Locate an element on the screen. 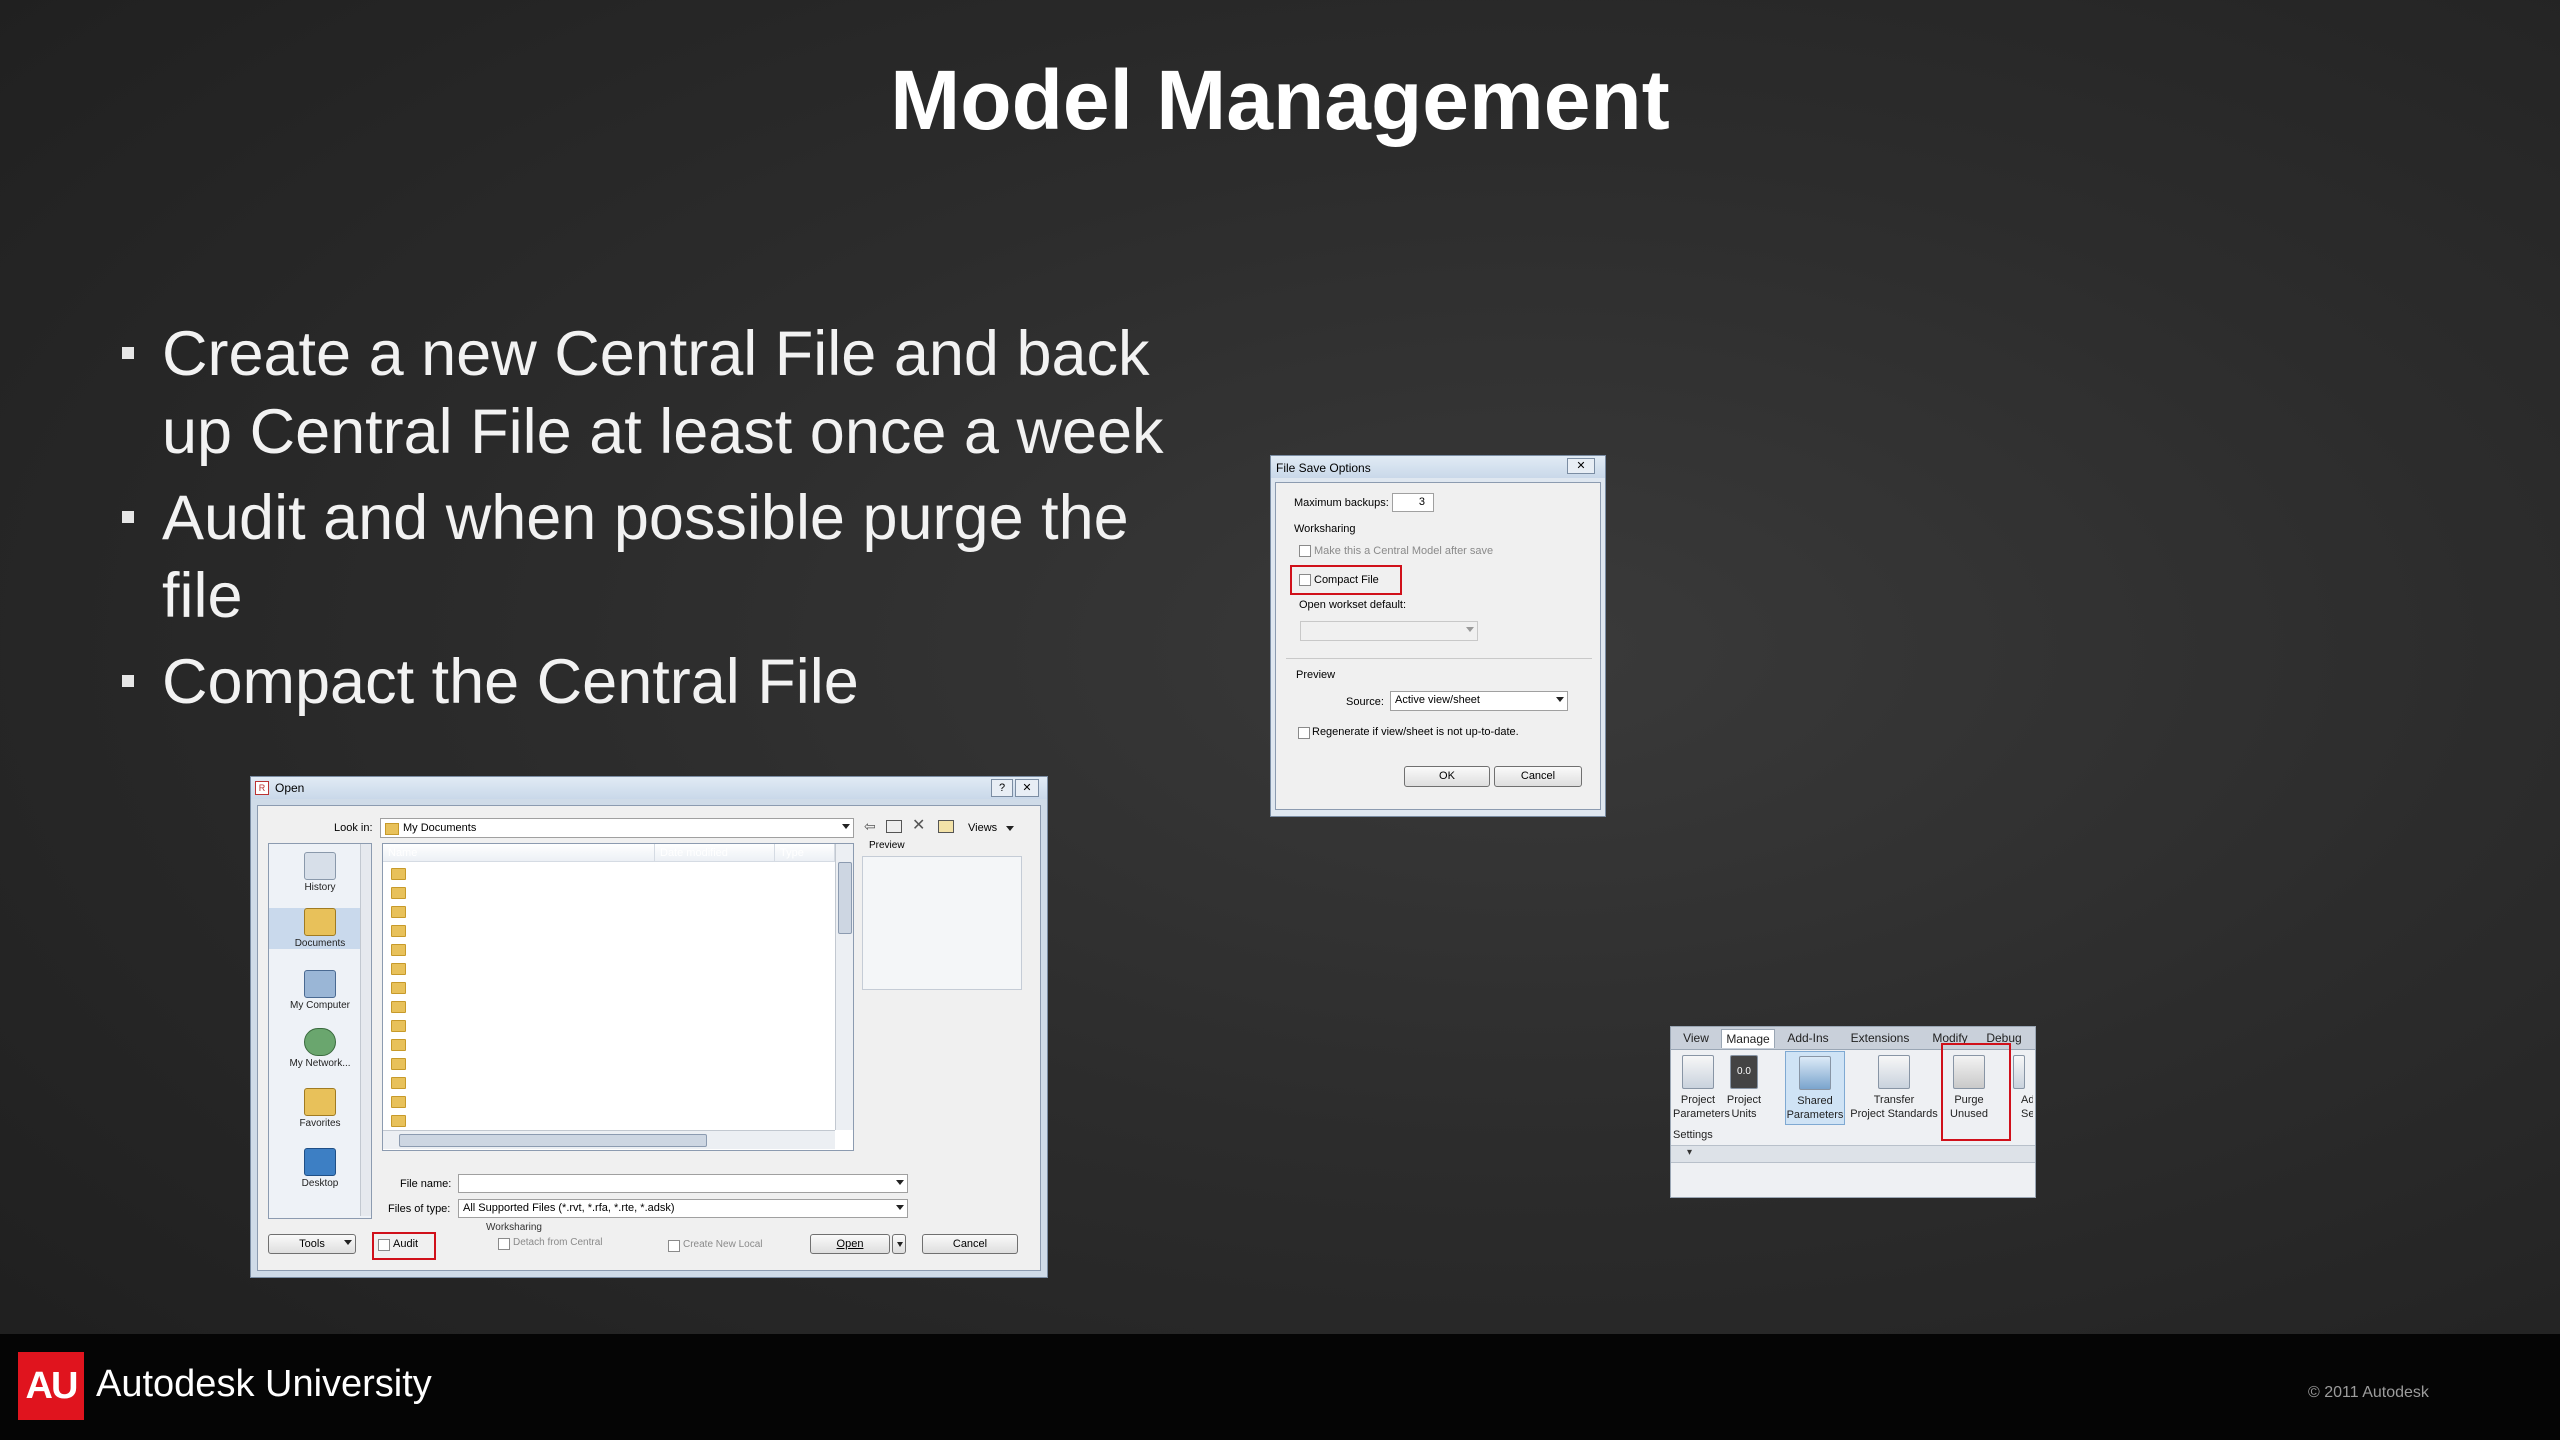 The height and width of the screenshot is (1440, 2560). project-units-button: 0.0 Project Units is located at coordinates (1744, 1088).